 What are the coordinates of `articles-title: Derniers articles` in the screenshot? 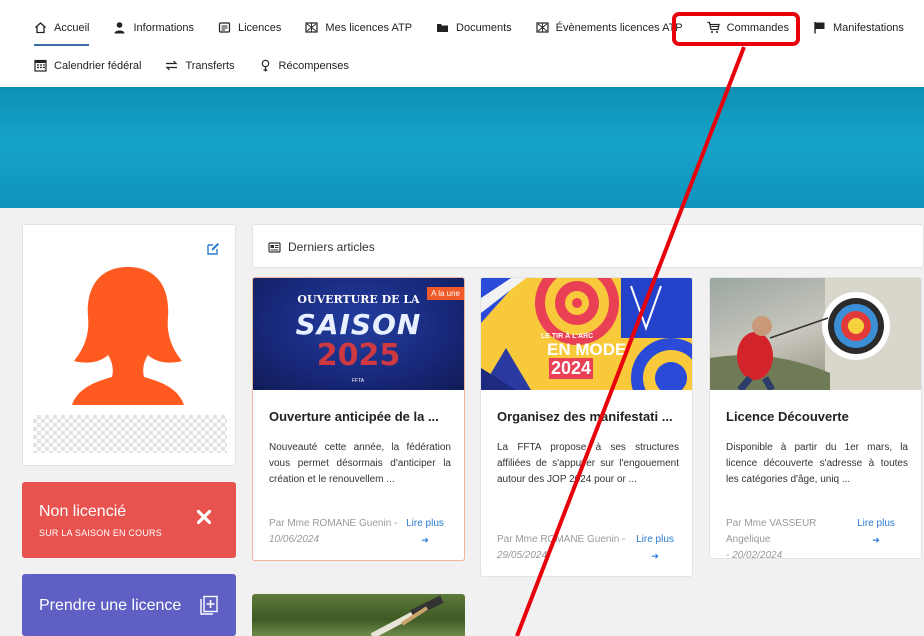 It's located at (331, 247).